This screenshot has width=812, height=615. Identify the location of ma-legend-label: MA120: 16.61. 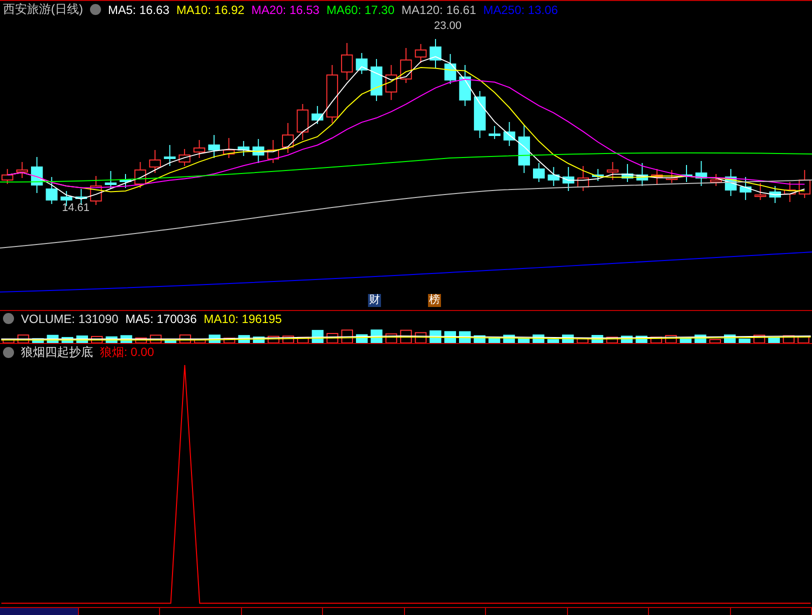
(439, 9).